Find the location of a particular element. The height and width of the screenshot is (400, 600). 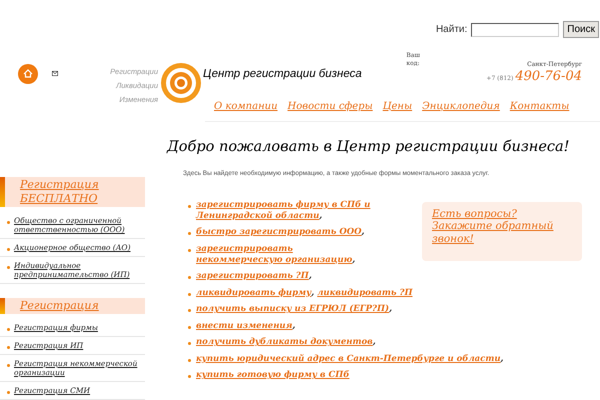

service-item: получить выписку из ЕГРЮЛ (ЕГР?П), is located at coordinates (296, 310).